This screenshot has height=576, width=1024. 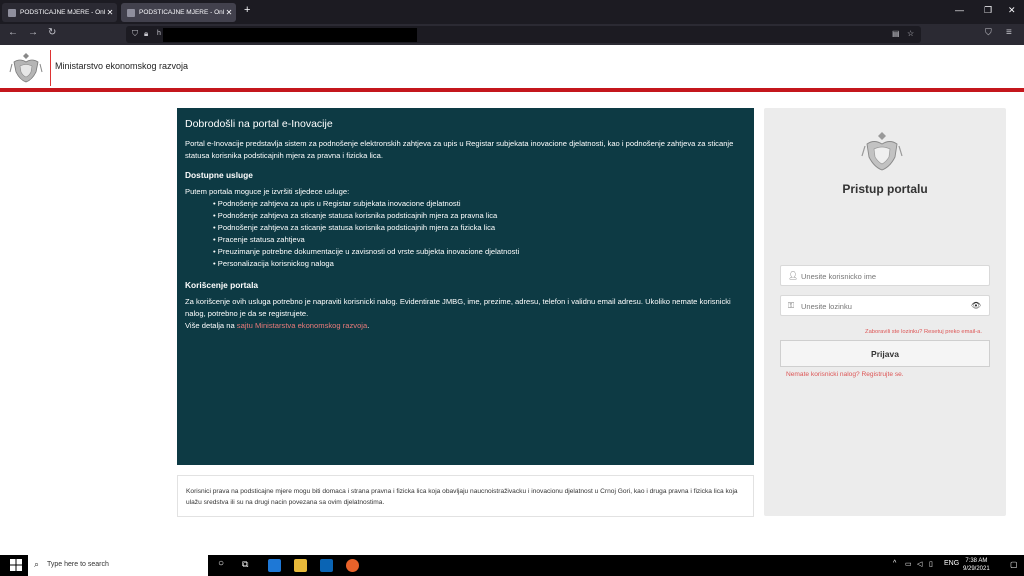 What do you see at coordinates (52, 32) in the screenshot?
I see `reload-icon: ↻` at bounding box center [52, 32].